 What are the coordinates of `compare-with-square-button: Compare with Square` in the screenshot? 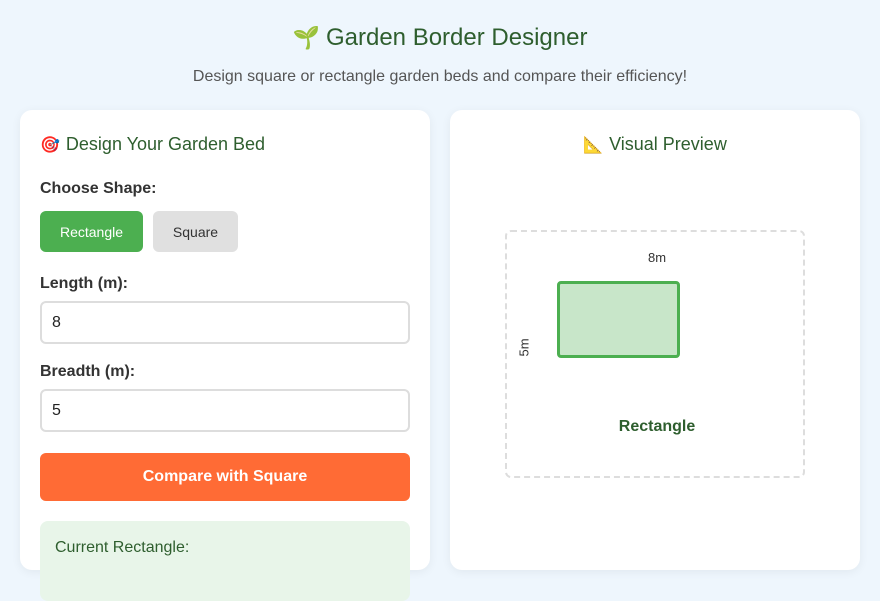 It's located at (225, 477).